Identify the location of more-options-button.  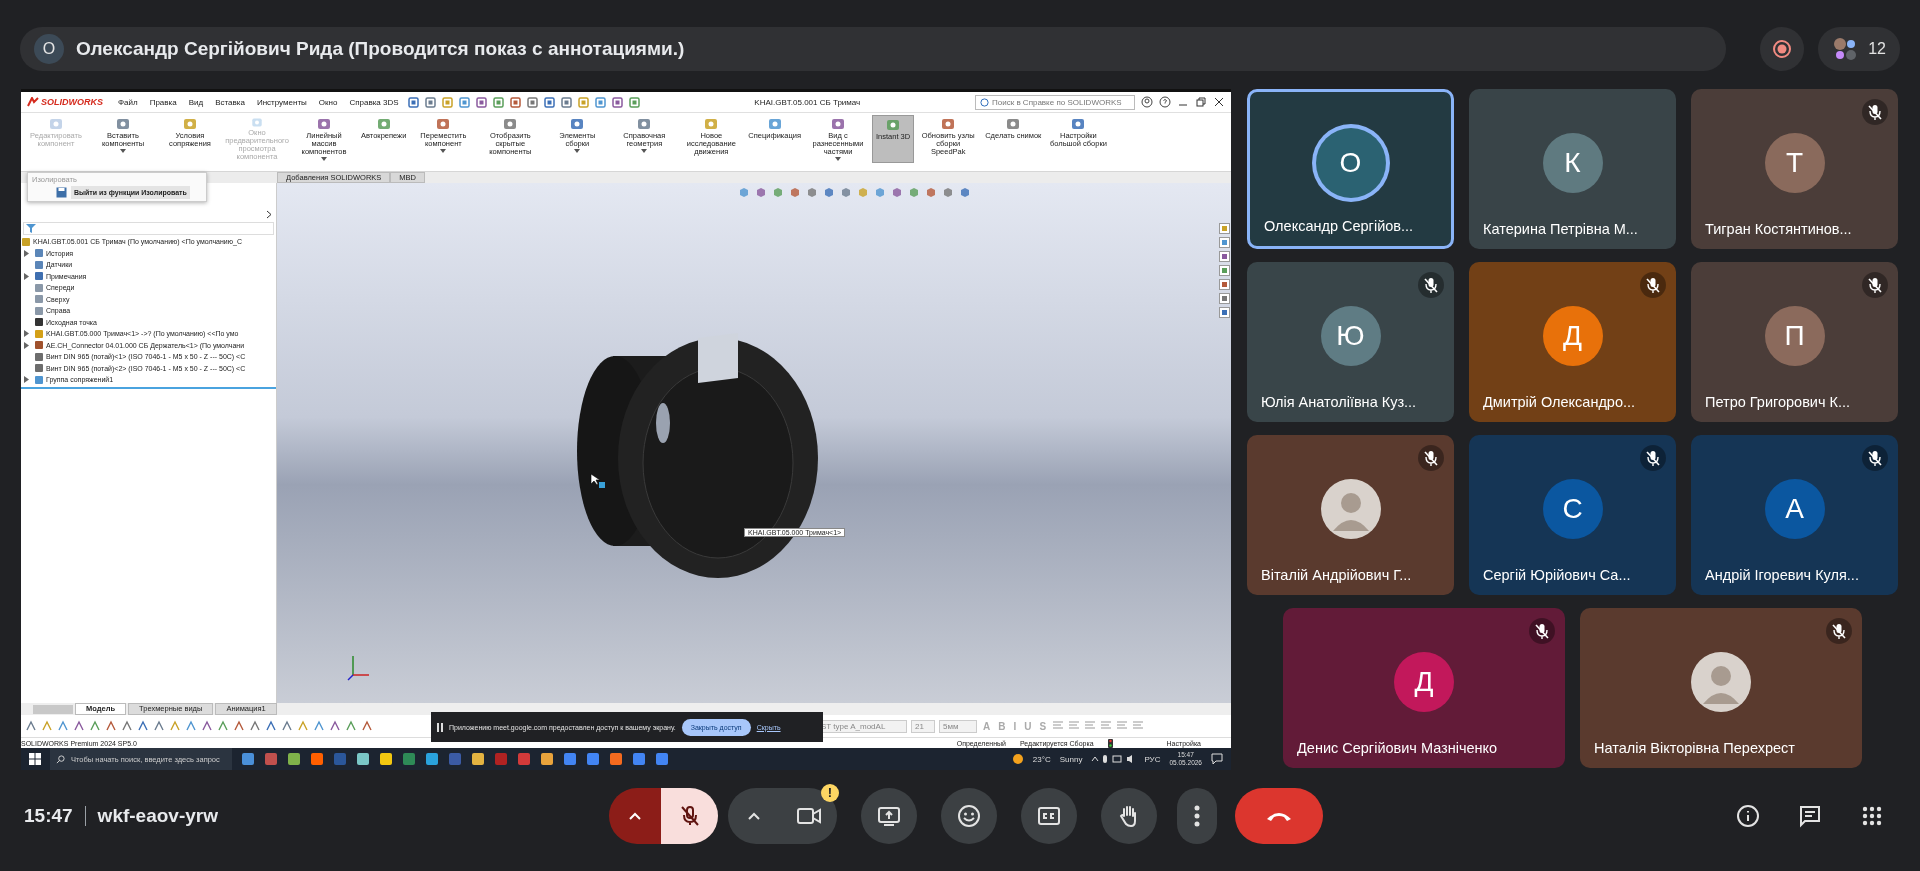
(1197, 815).